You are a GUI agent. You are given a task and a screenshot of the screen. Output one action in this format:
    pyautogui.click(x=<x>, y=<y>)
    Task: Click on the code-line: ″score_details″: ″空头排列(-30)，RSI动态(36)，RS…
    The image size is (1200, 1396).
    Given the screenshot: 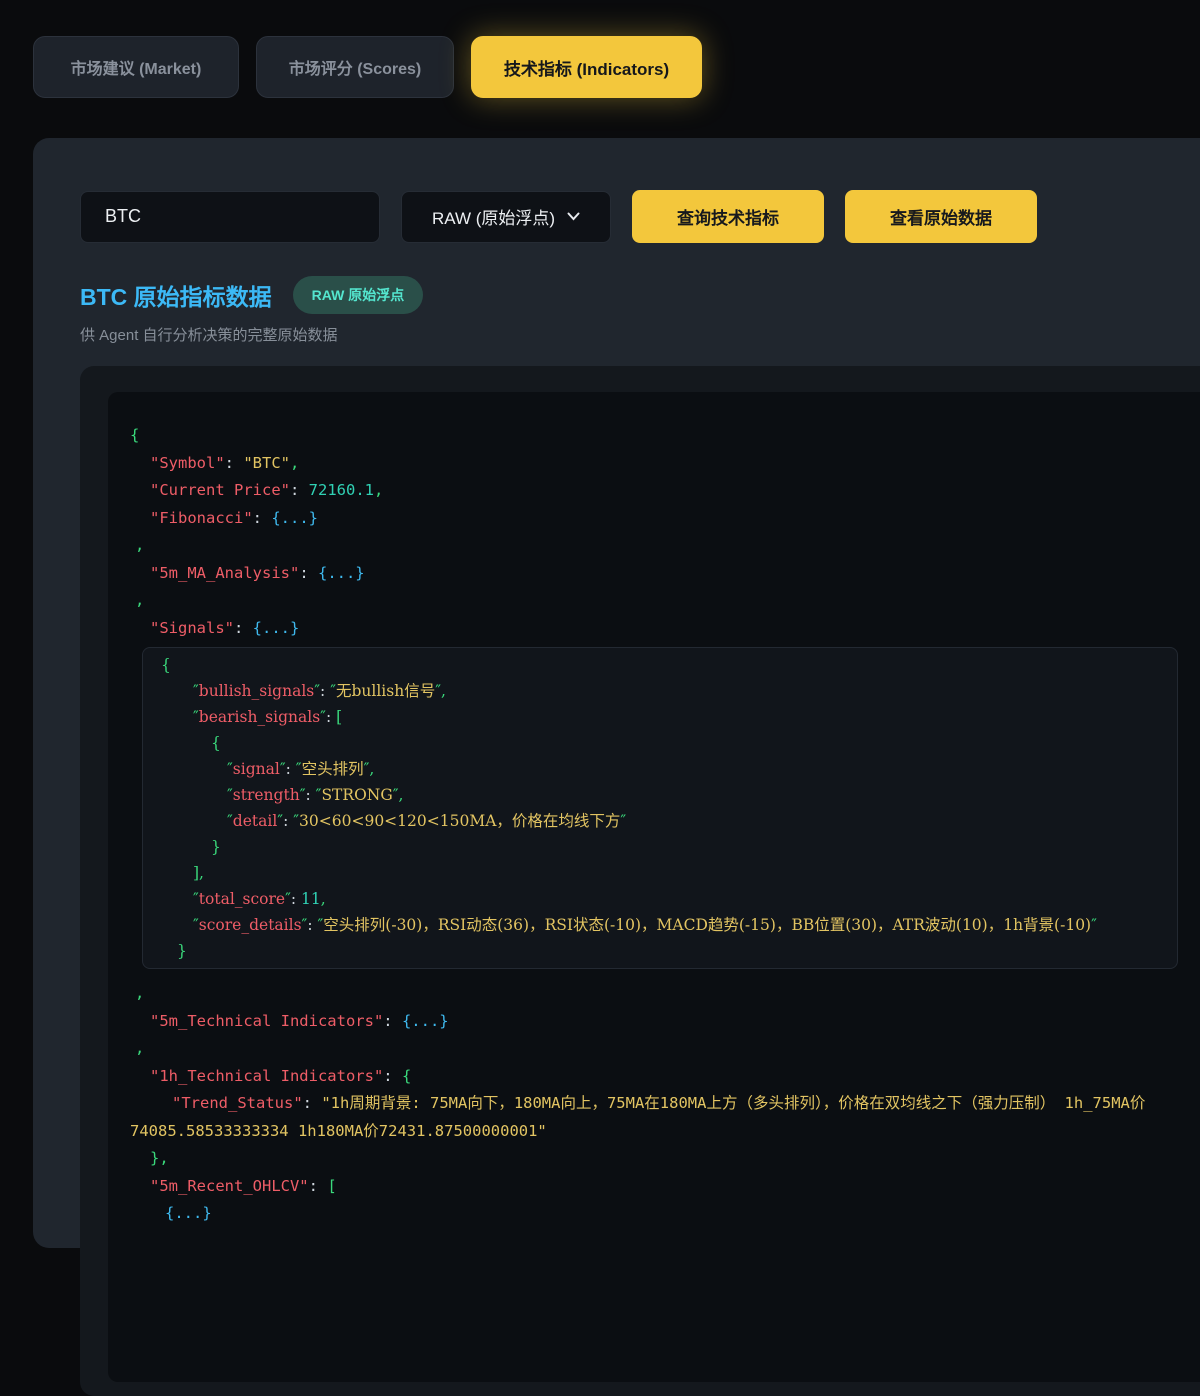 What is the action you would take?
    pyautogui.click(x=645, y=925)
    